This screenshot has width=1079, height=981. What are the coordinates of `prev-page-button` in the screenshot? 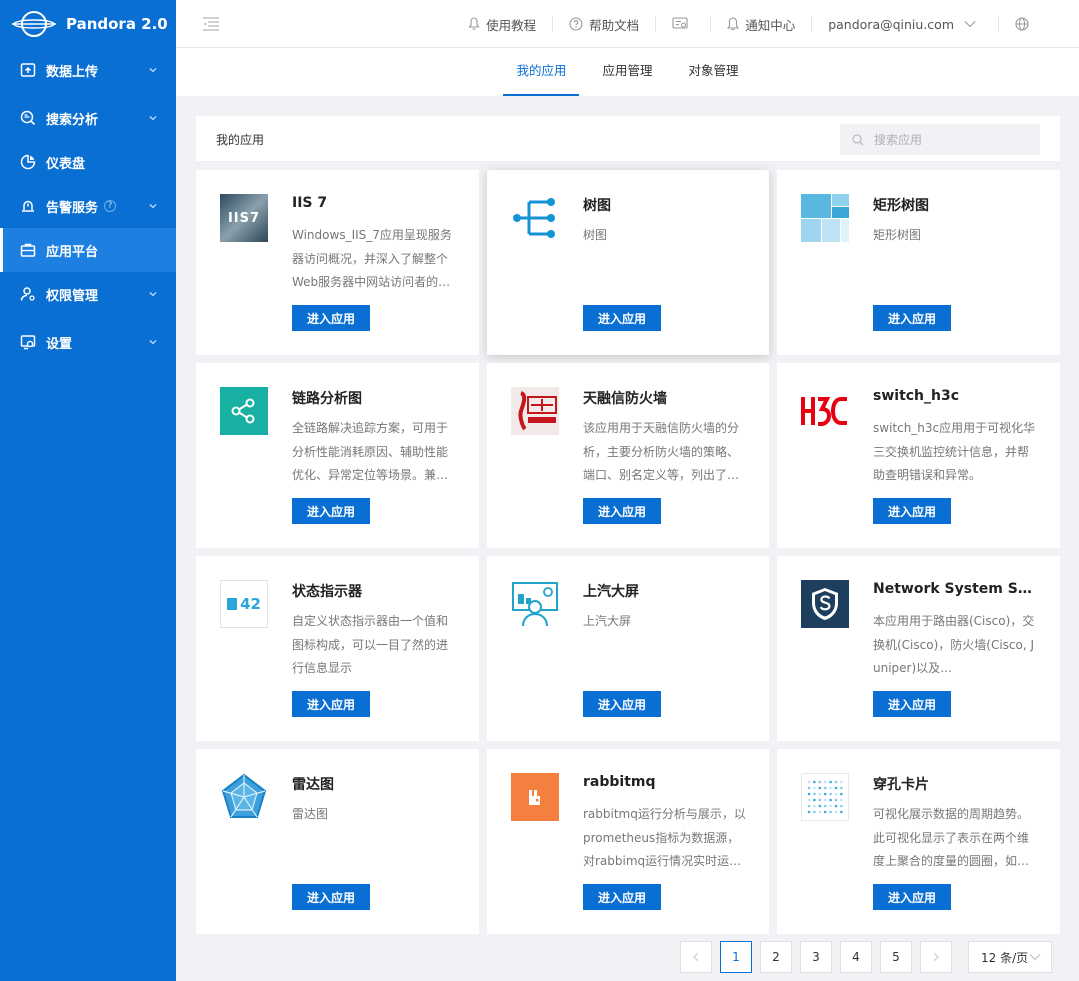 It's located at (696, 957).